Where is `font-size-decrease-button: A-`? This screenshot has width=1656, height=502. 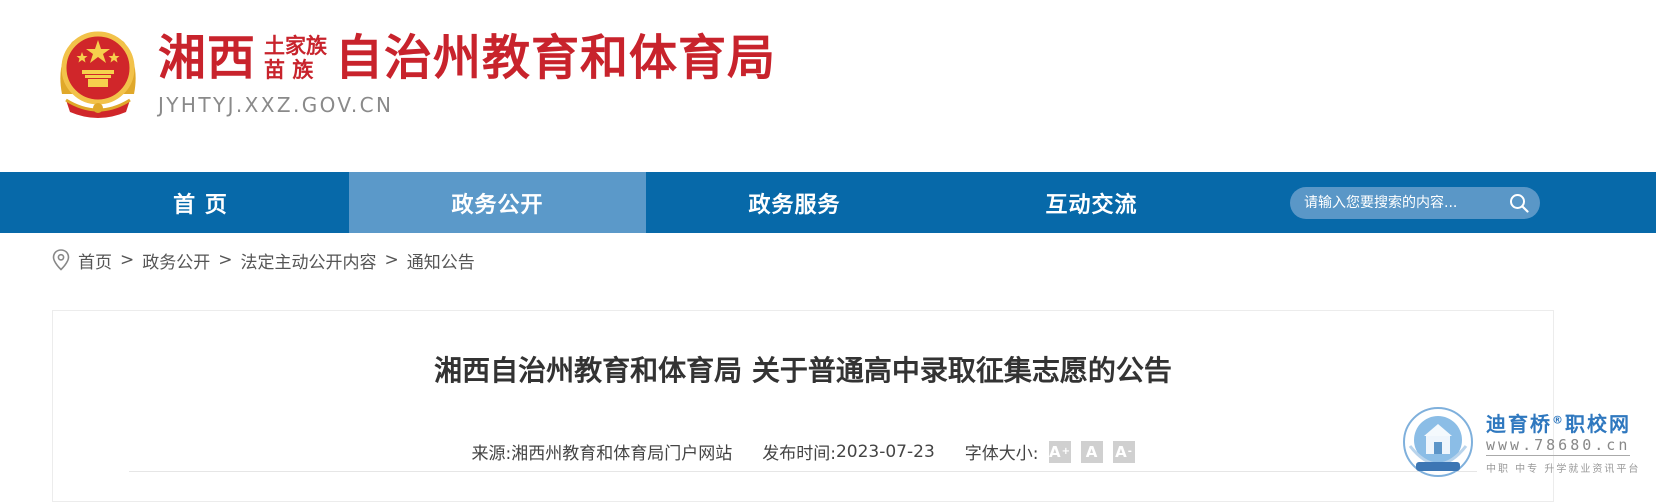
font-size-decrease-button: A- is located at coordinates (1123, 451).